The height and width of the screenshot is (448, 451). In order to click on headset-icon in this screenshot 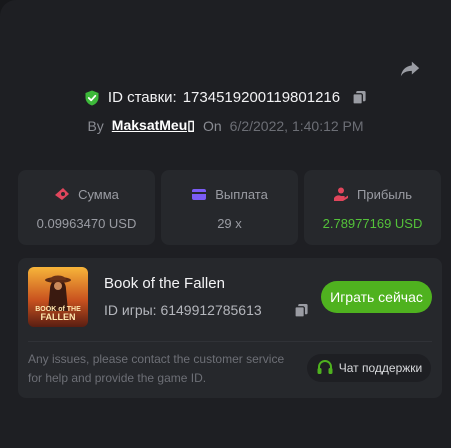, I will do `click(325, 366)`.